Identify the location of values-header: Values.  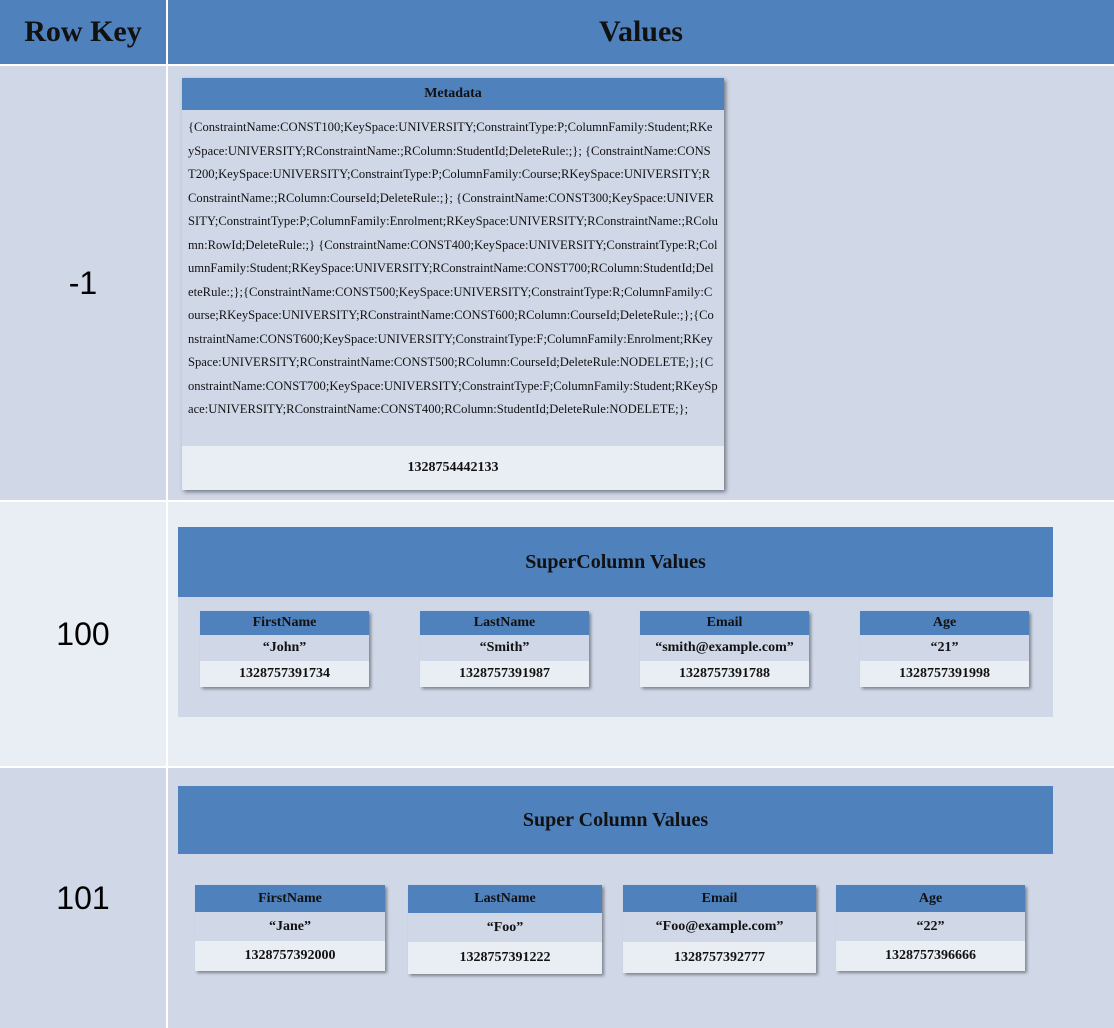
(641, 32).